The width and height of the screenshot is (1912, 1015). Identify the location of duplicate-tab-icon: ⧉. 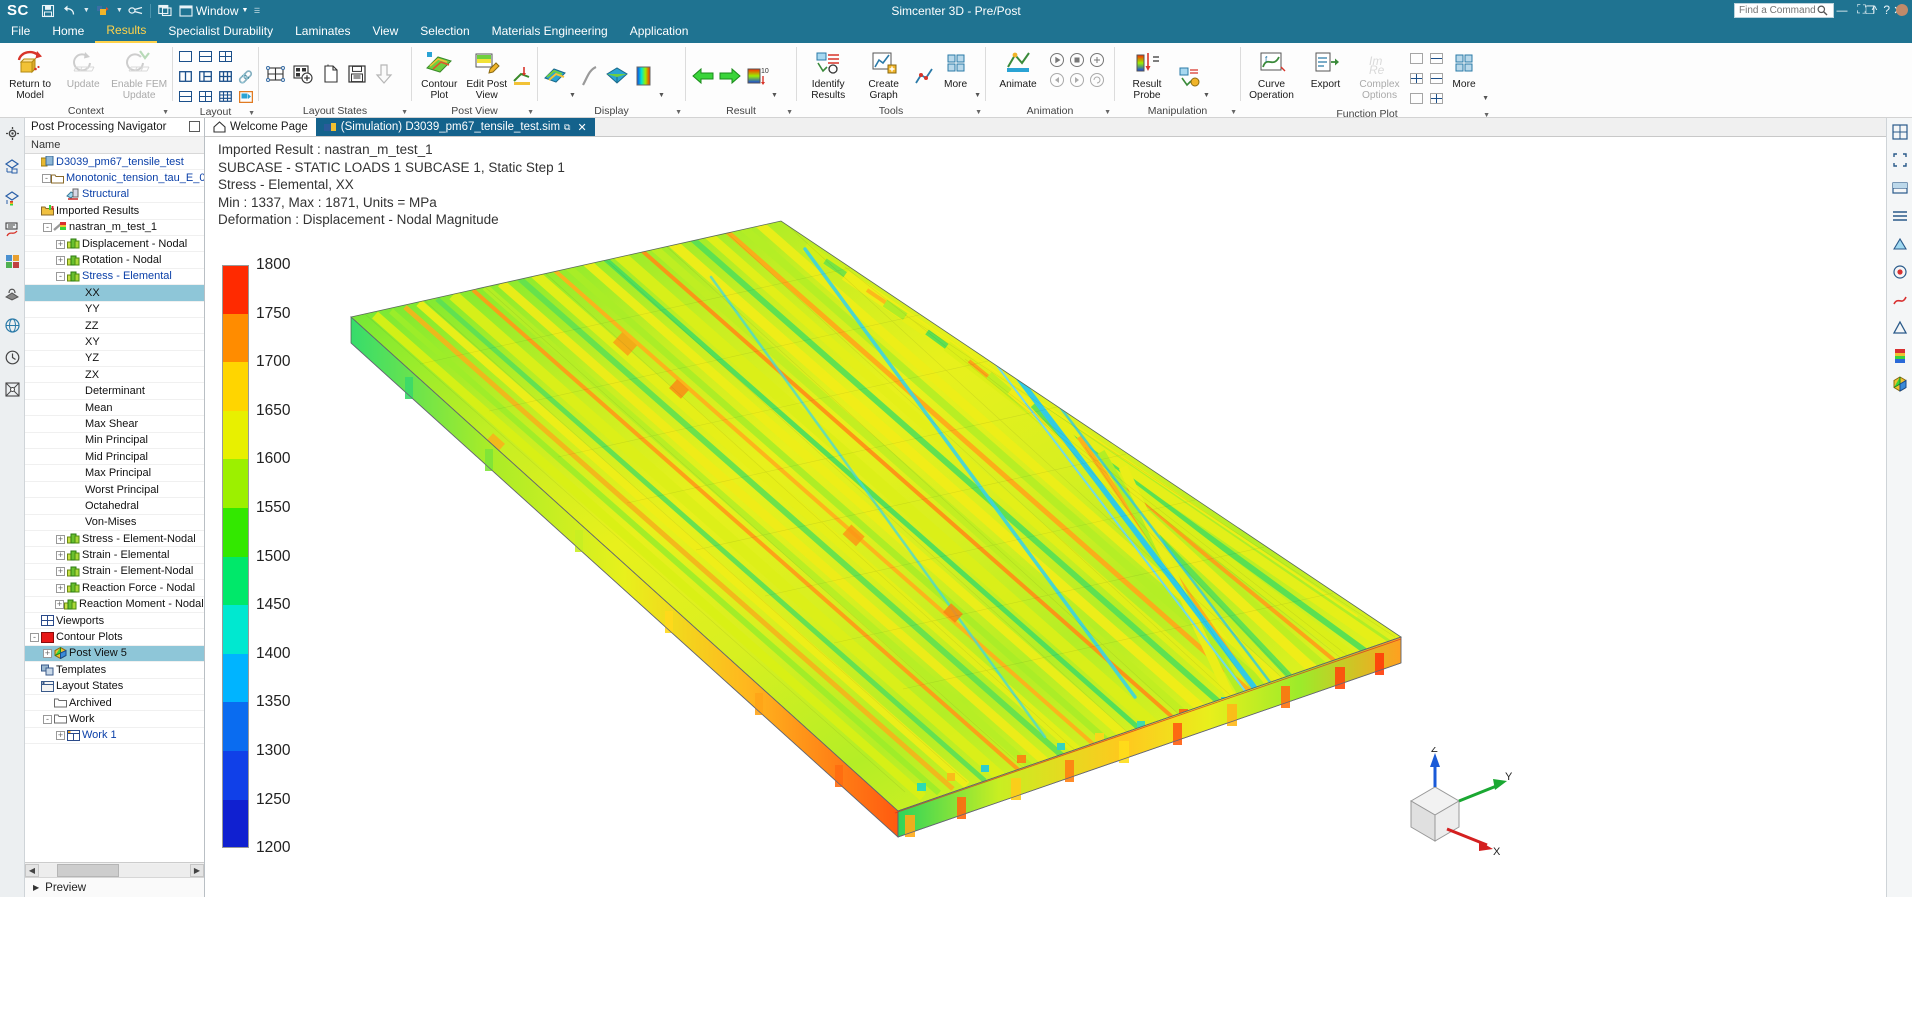
(567, 127).